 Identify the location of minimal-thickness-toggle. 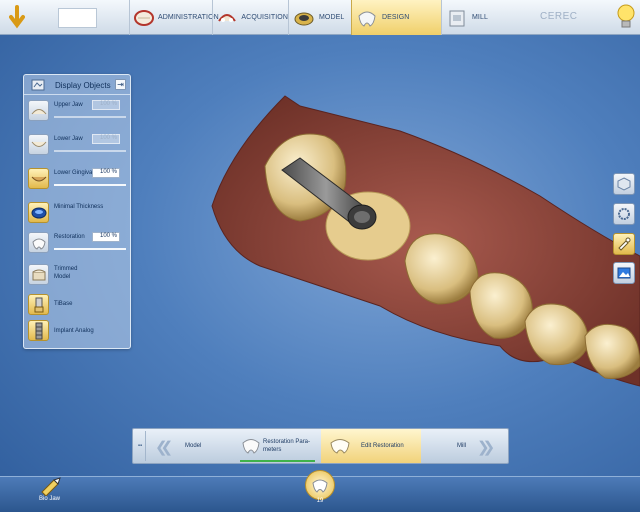
(38, 212).